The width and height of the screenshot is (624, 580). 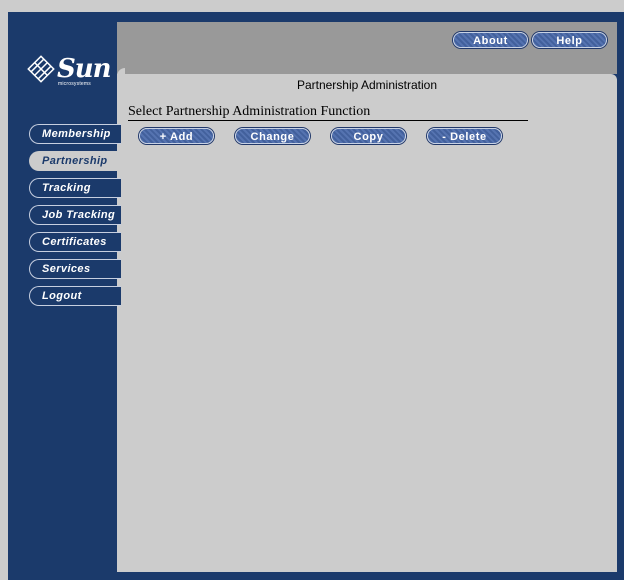 What do you see at coordinates (176, 136) in the screenshot?
I see `add-button: + Add` at bounding box center [176, 136].